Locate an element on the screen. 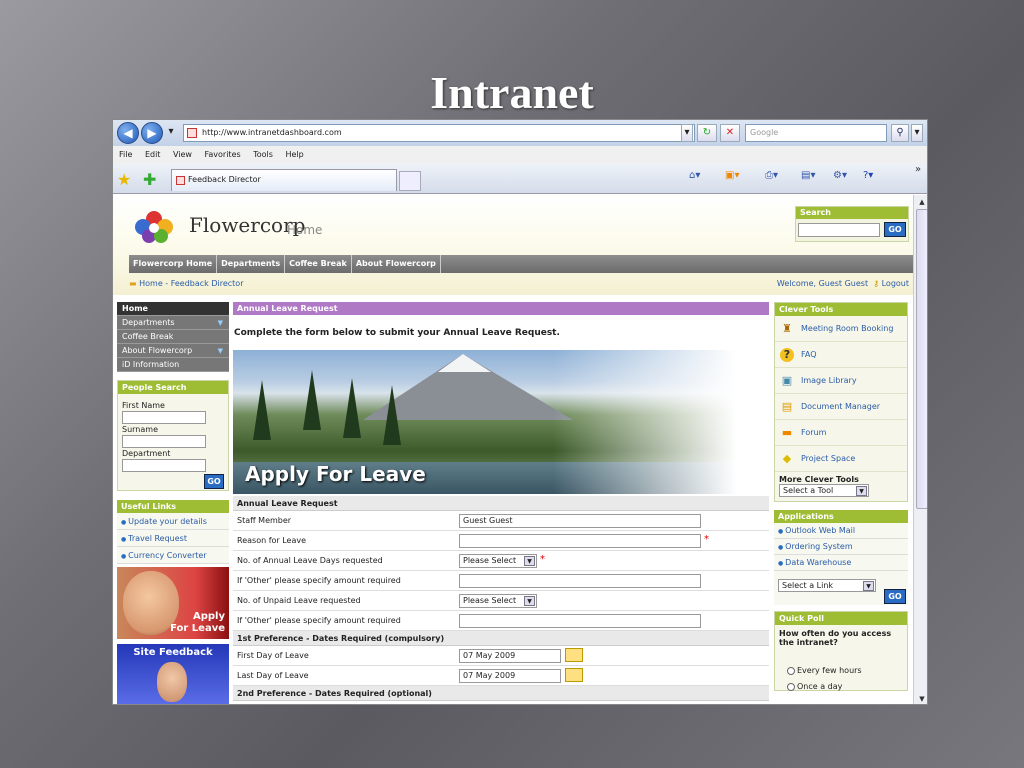  forward-icon: ▶ is located at coordinates (152, 133).